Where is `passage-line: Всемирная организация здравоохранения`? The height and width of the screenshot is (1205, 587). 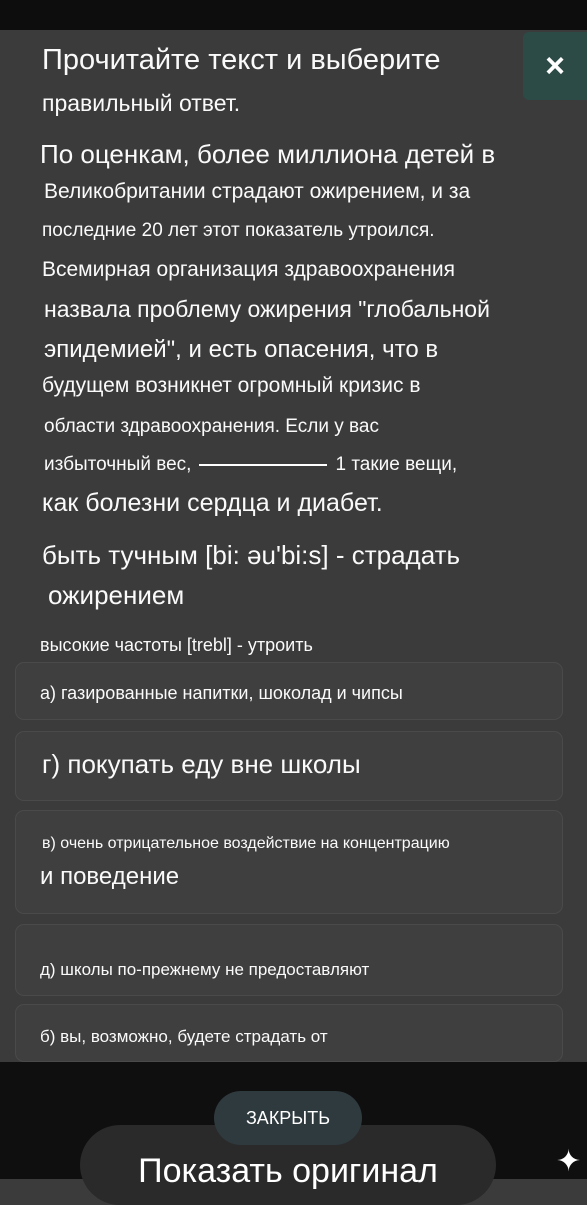
passage-line: Всемирная организация здравоохранения is located at coordinates (249, 269).